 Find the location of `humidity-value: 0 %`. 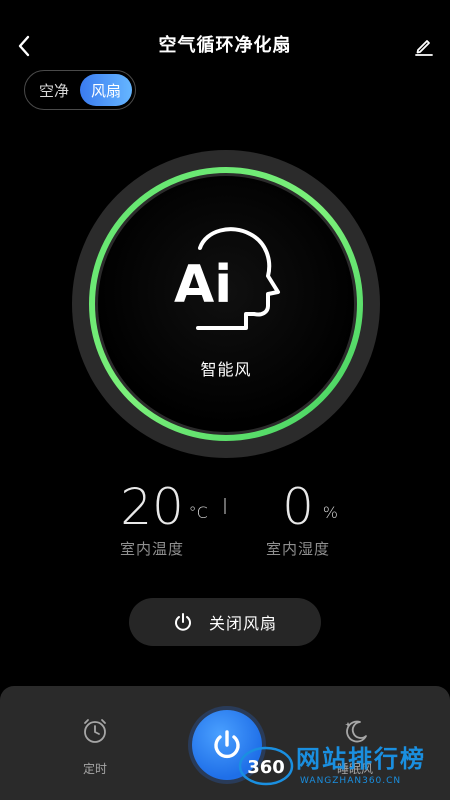

humidity-value: 0 % is located at coordinates (310, 507).